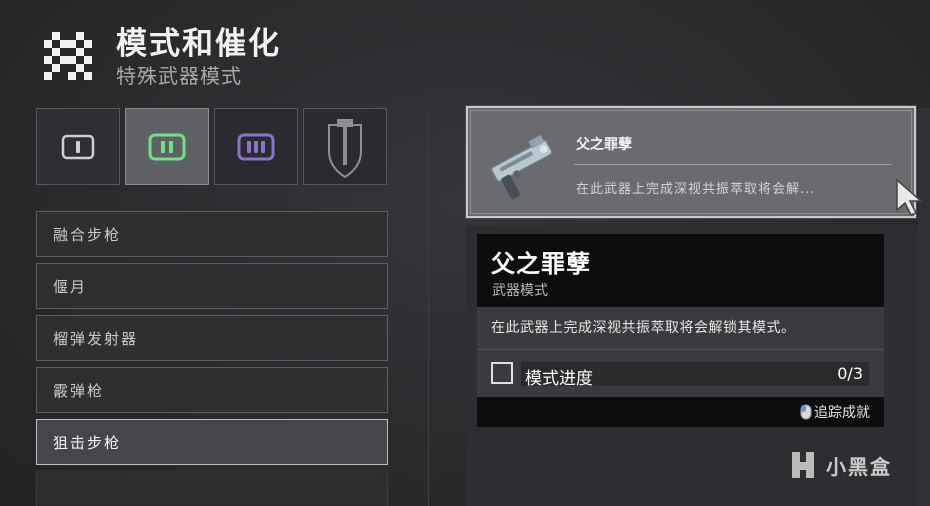  I want to click on track-triumph-hint: 追踪成就, so click(835, 412).